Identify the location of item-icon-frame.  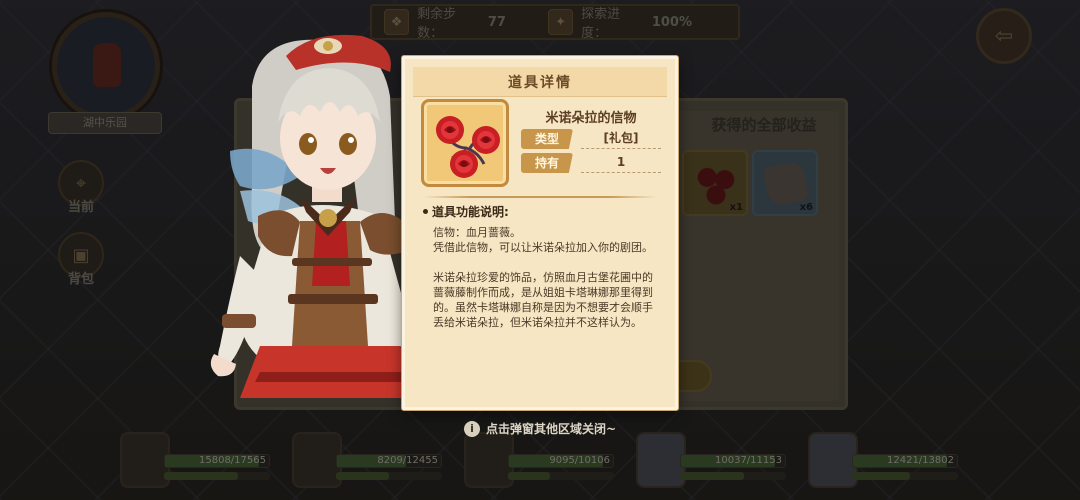
(465, 143).